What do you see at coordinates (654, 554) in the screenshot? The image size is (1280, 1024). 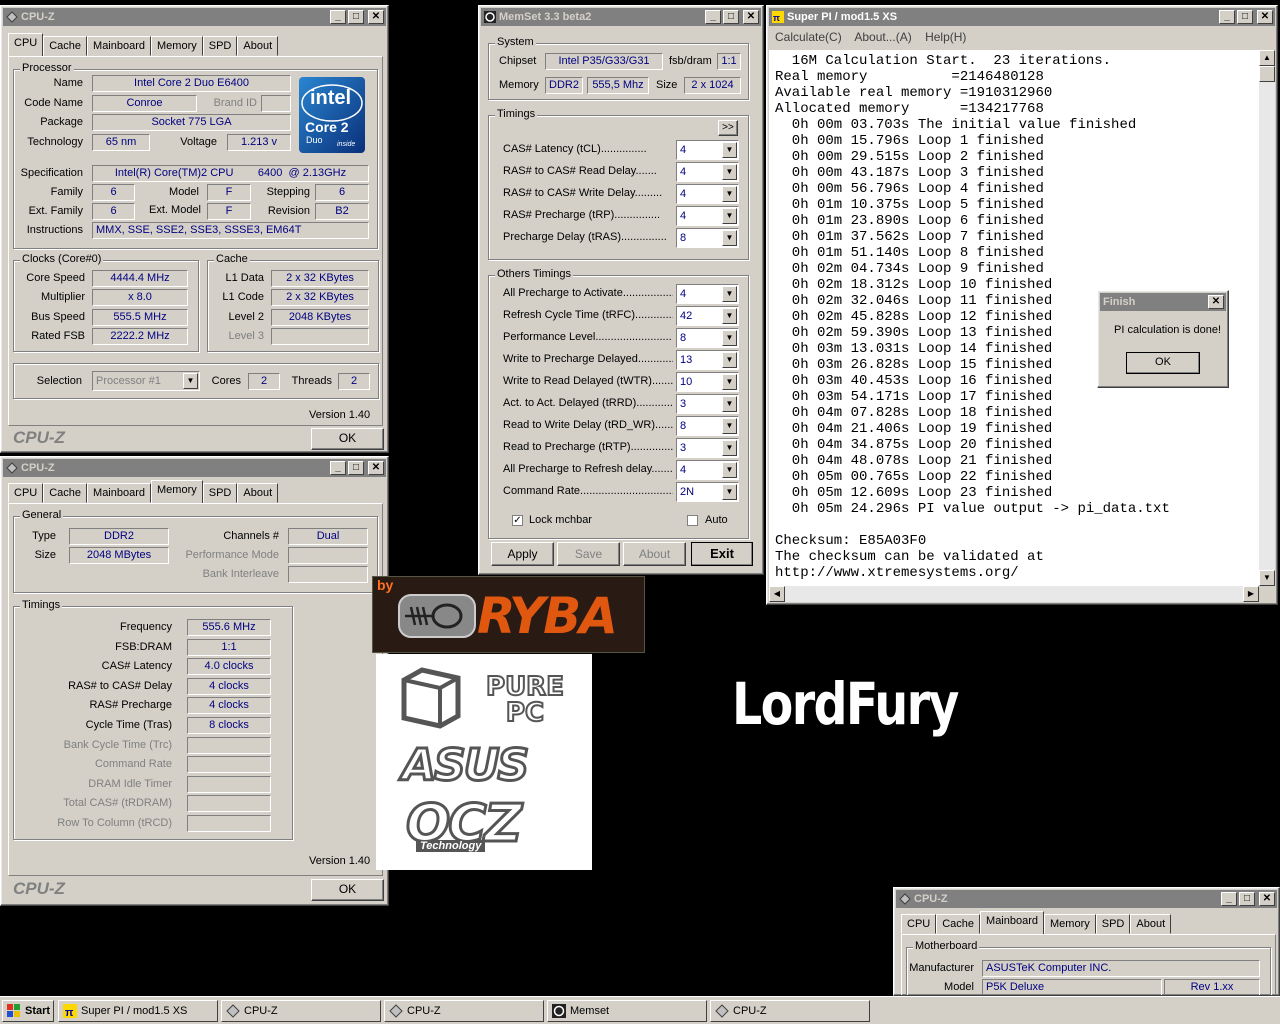 I see `about-button: About` at bounding box center [654, 554].